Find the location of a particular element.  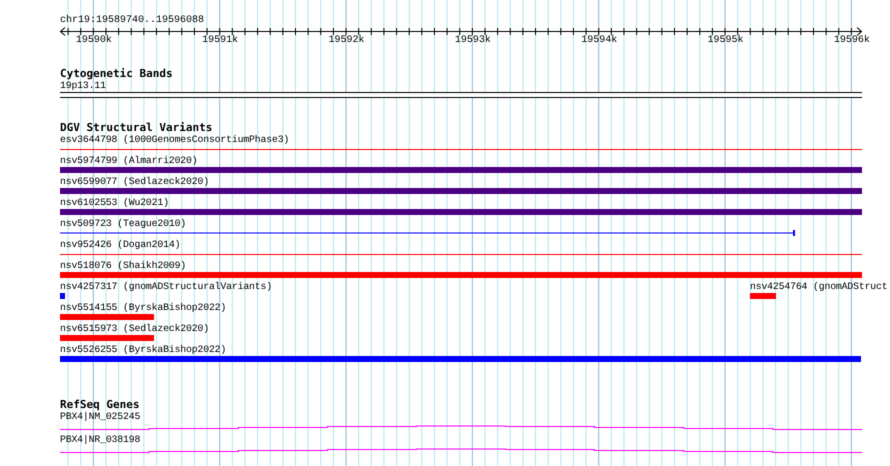

feature-label: nsv6102553 (Wu2021) is located at coordinates (114, 203).